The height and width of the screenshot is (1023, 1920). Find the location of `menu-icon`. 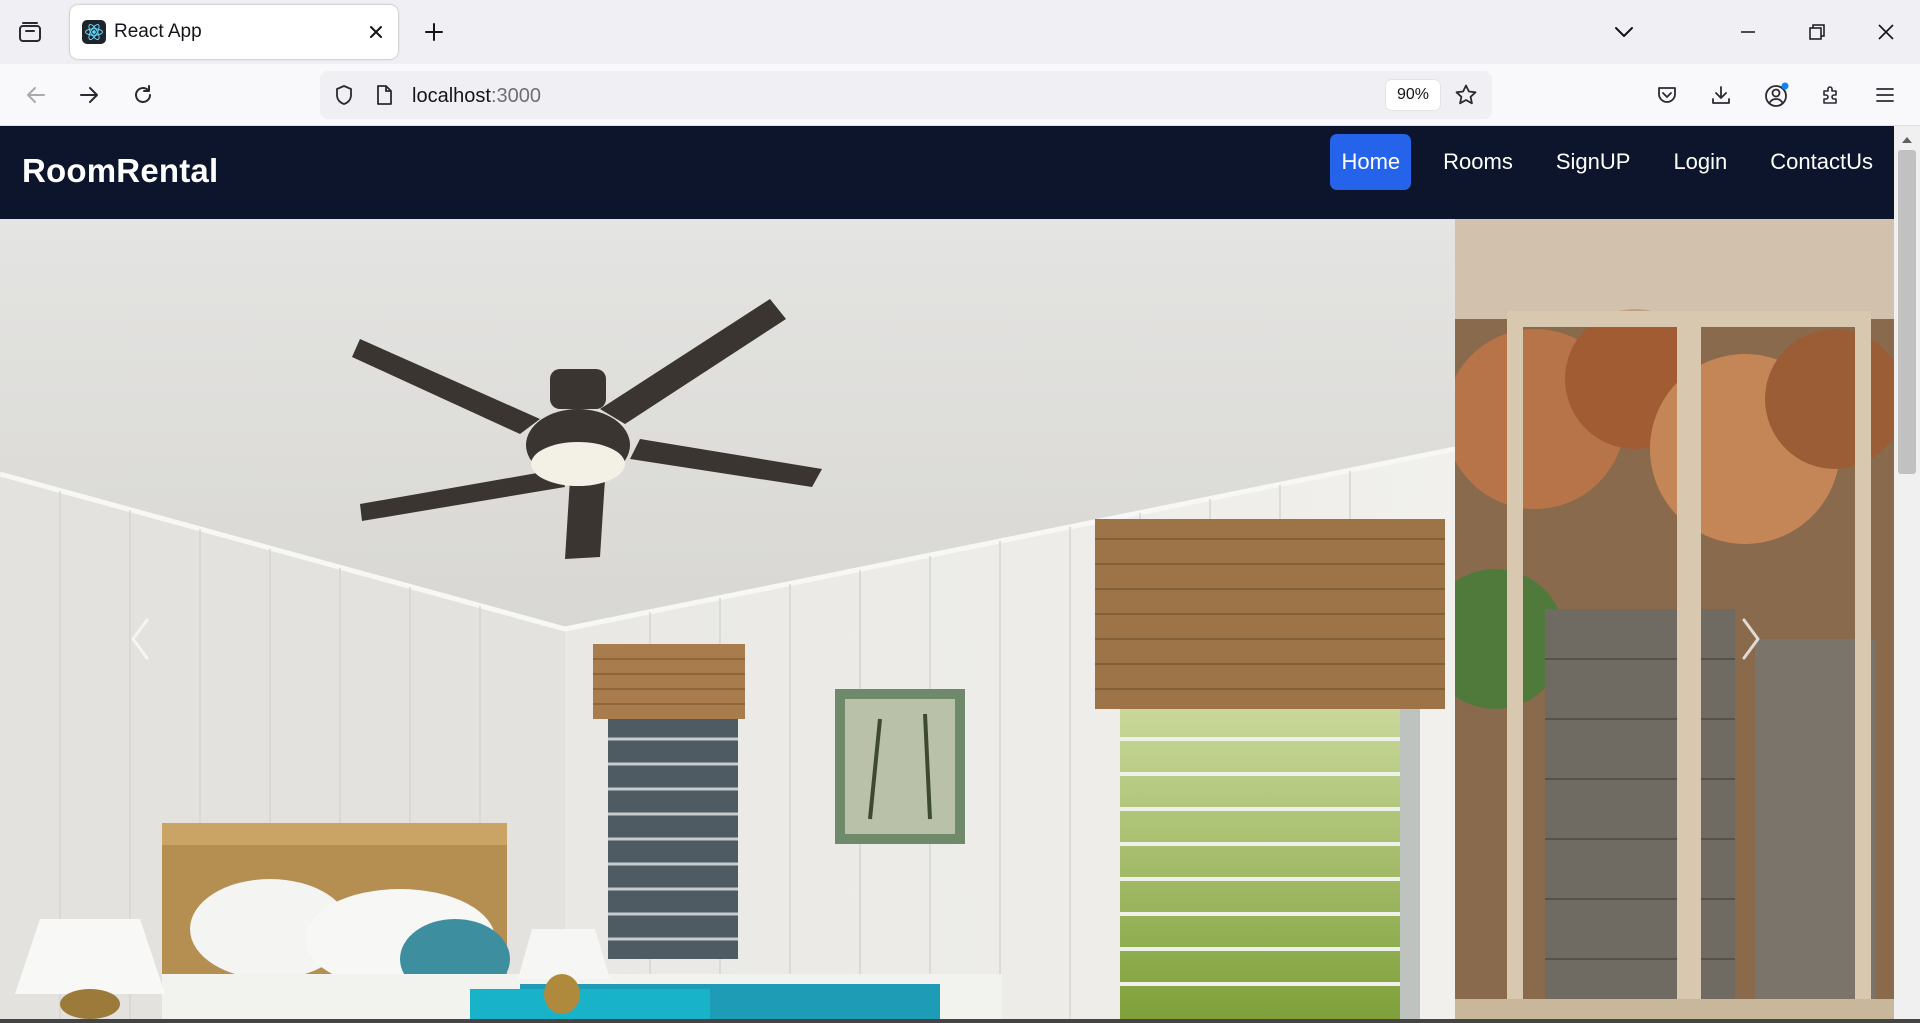

menu-icon is located at coordinates (1885, 95).